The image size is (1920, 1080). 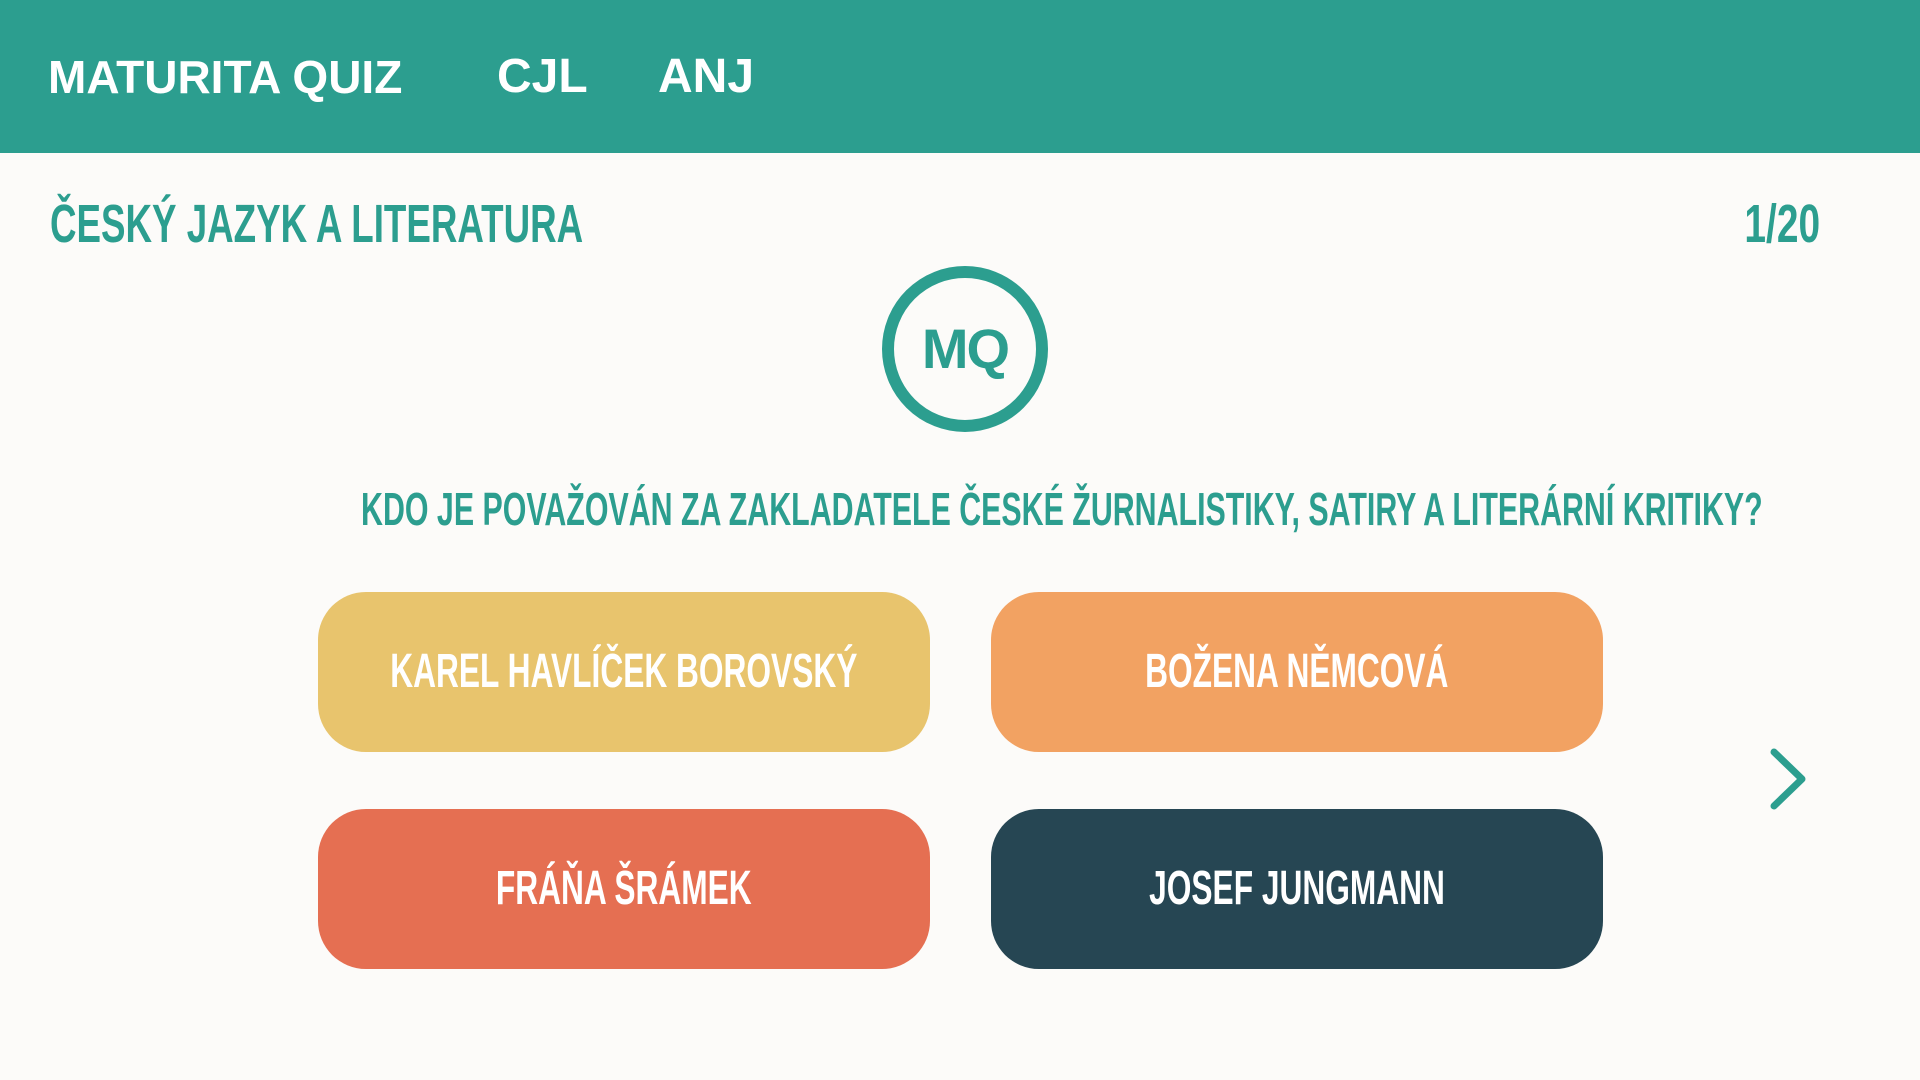 I want to click on logo-text: MQ, so click(x=965, y=348).